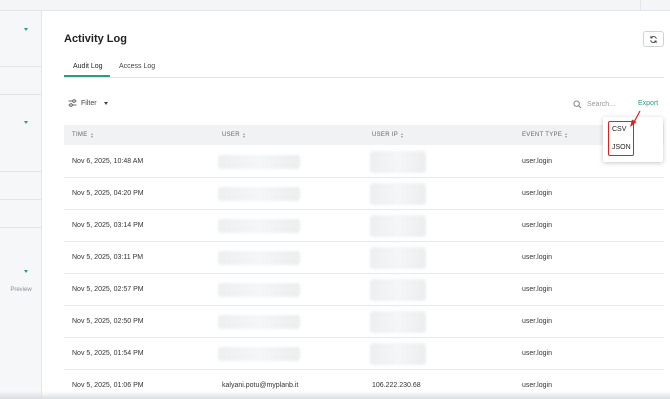 The image size is (670, 399). What do you see at coordinates (108, 193) in the screenshot?
I see `cell-time: Nov 5, 2025, 04:20 PM` at bounding box center [108, 193].